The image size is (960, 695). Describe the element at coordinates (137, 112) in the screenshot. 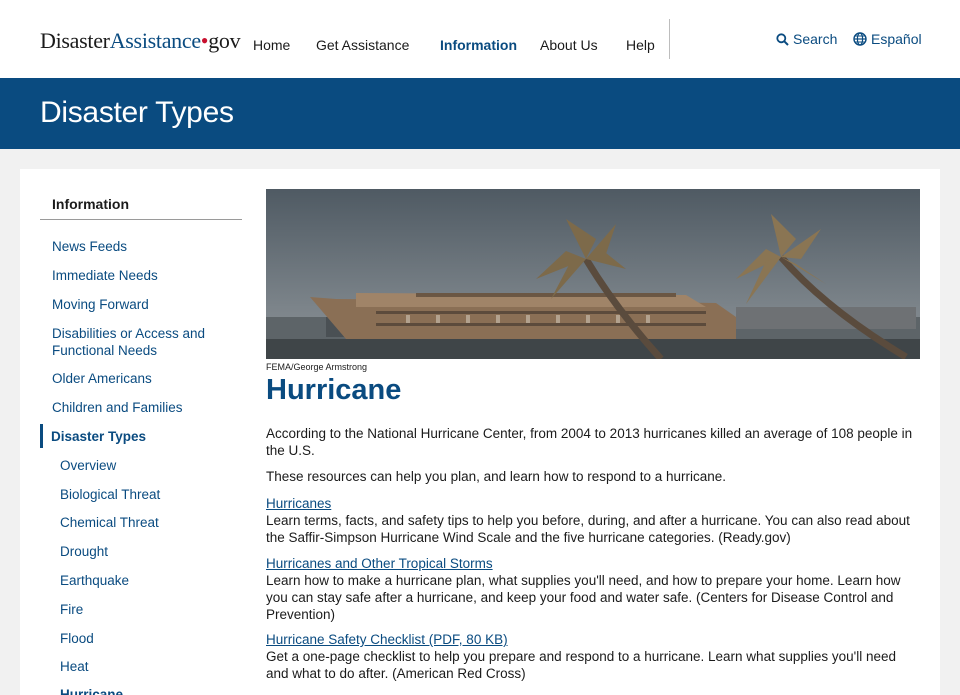

I see `page-title: Disaster Types` at that location.